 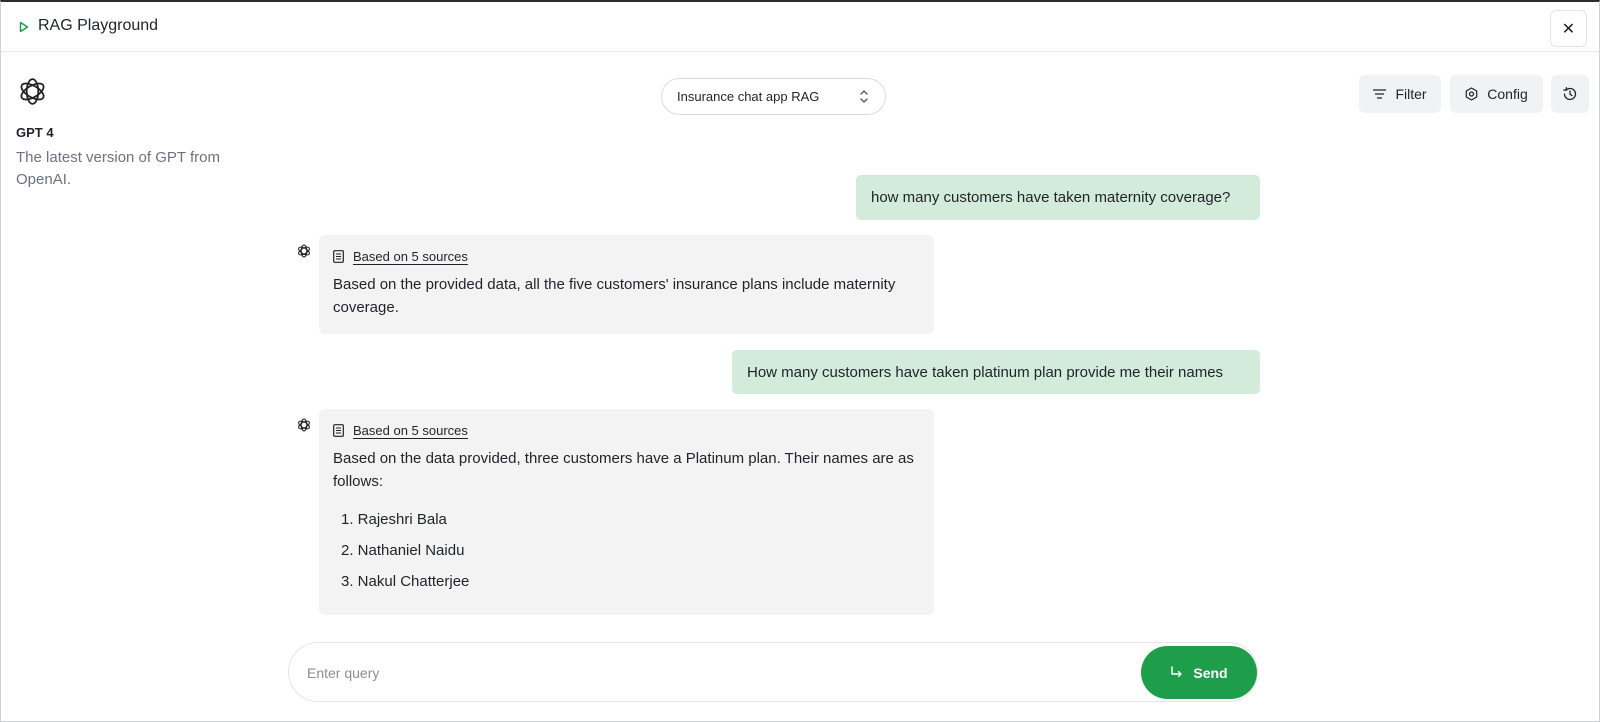 I want to click on query-composer: Send, so click(x=773, y=672).